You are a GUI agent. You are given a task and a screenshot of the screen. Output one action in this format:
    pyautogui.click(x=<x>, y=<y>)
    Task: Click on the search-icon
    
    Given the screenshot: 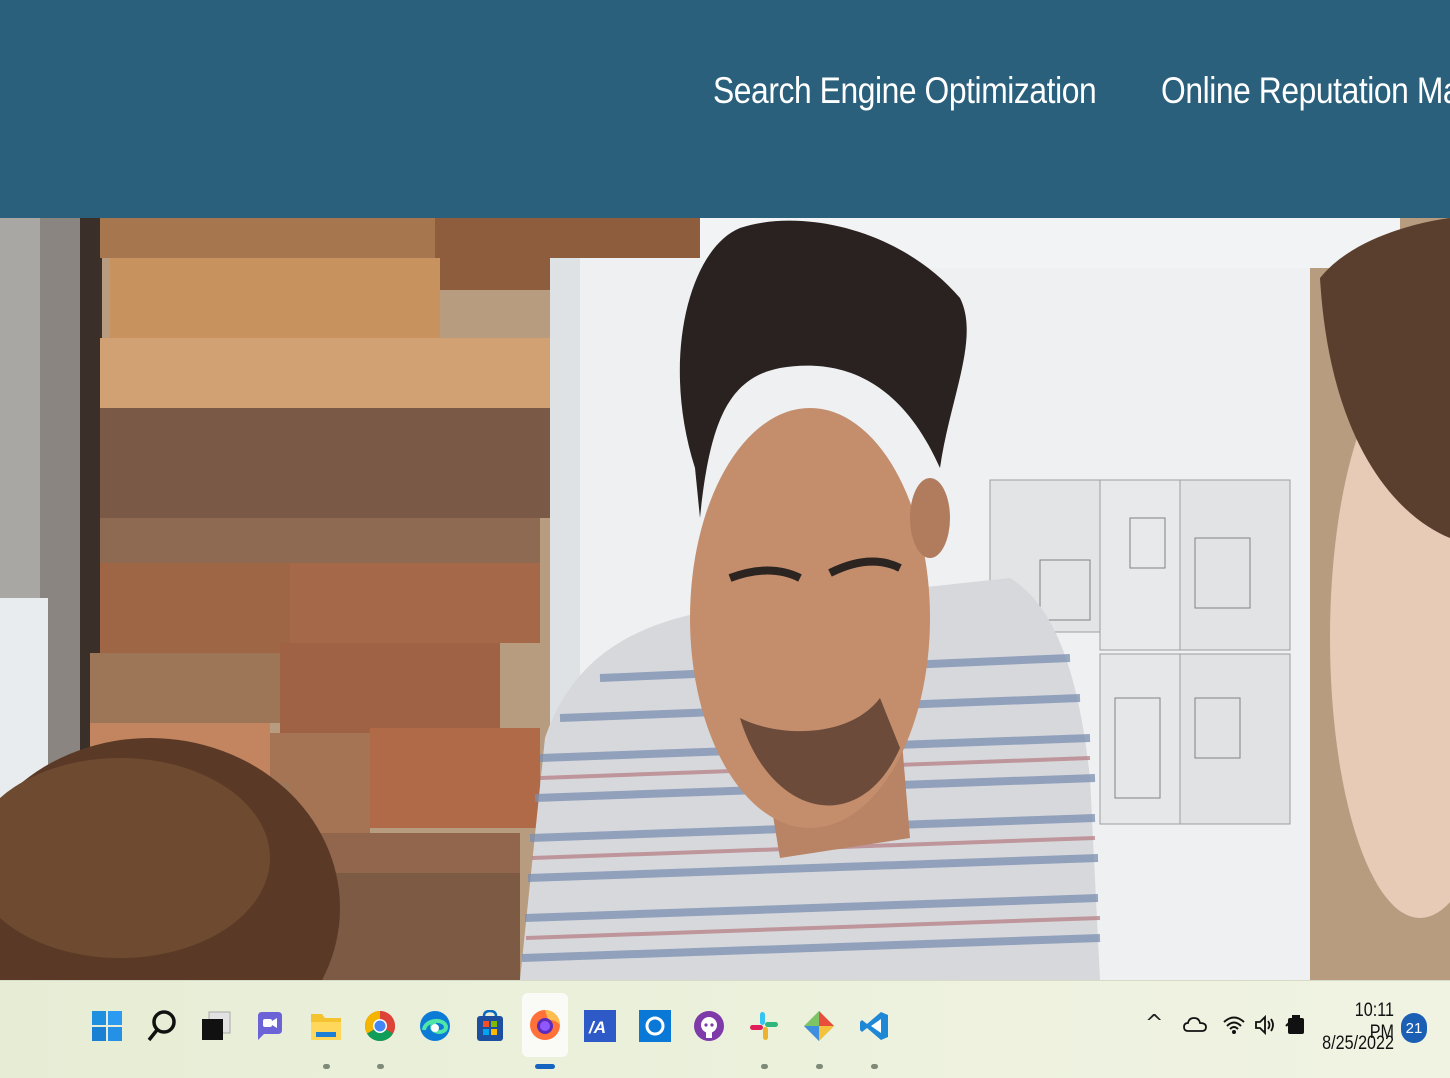 What is the action you would take?
    pyautogui.click(x=162, y=1026)
    